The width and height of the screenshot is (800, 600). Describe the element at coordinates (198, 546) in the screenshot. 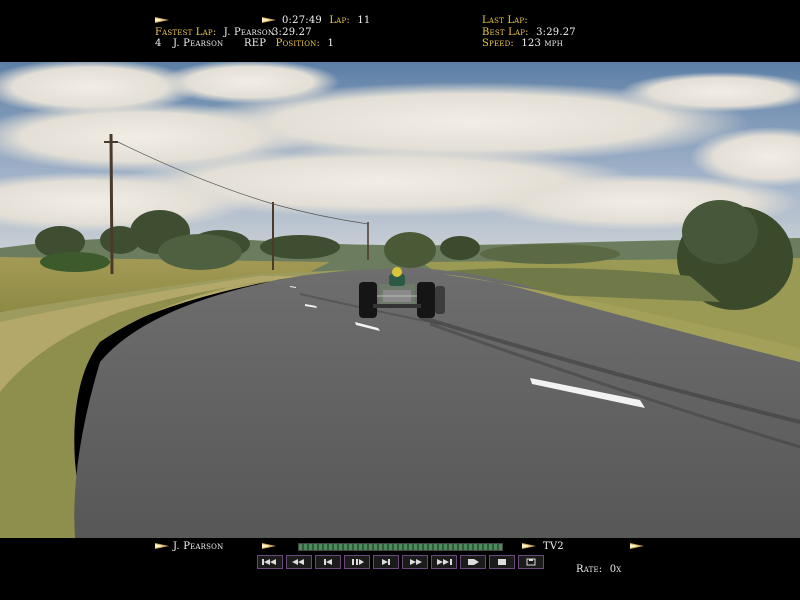

I see `replay-driver-name: J. Pearson` at that location.